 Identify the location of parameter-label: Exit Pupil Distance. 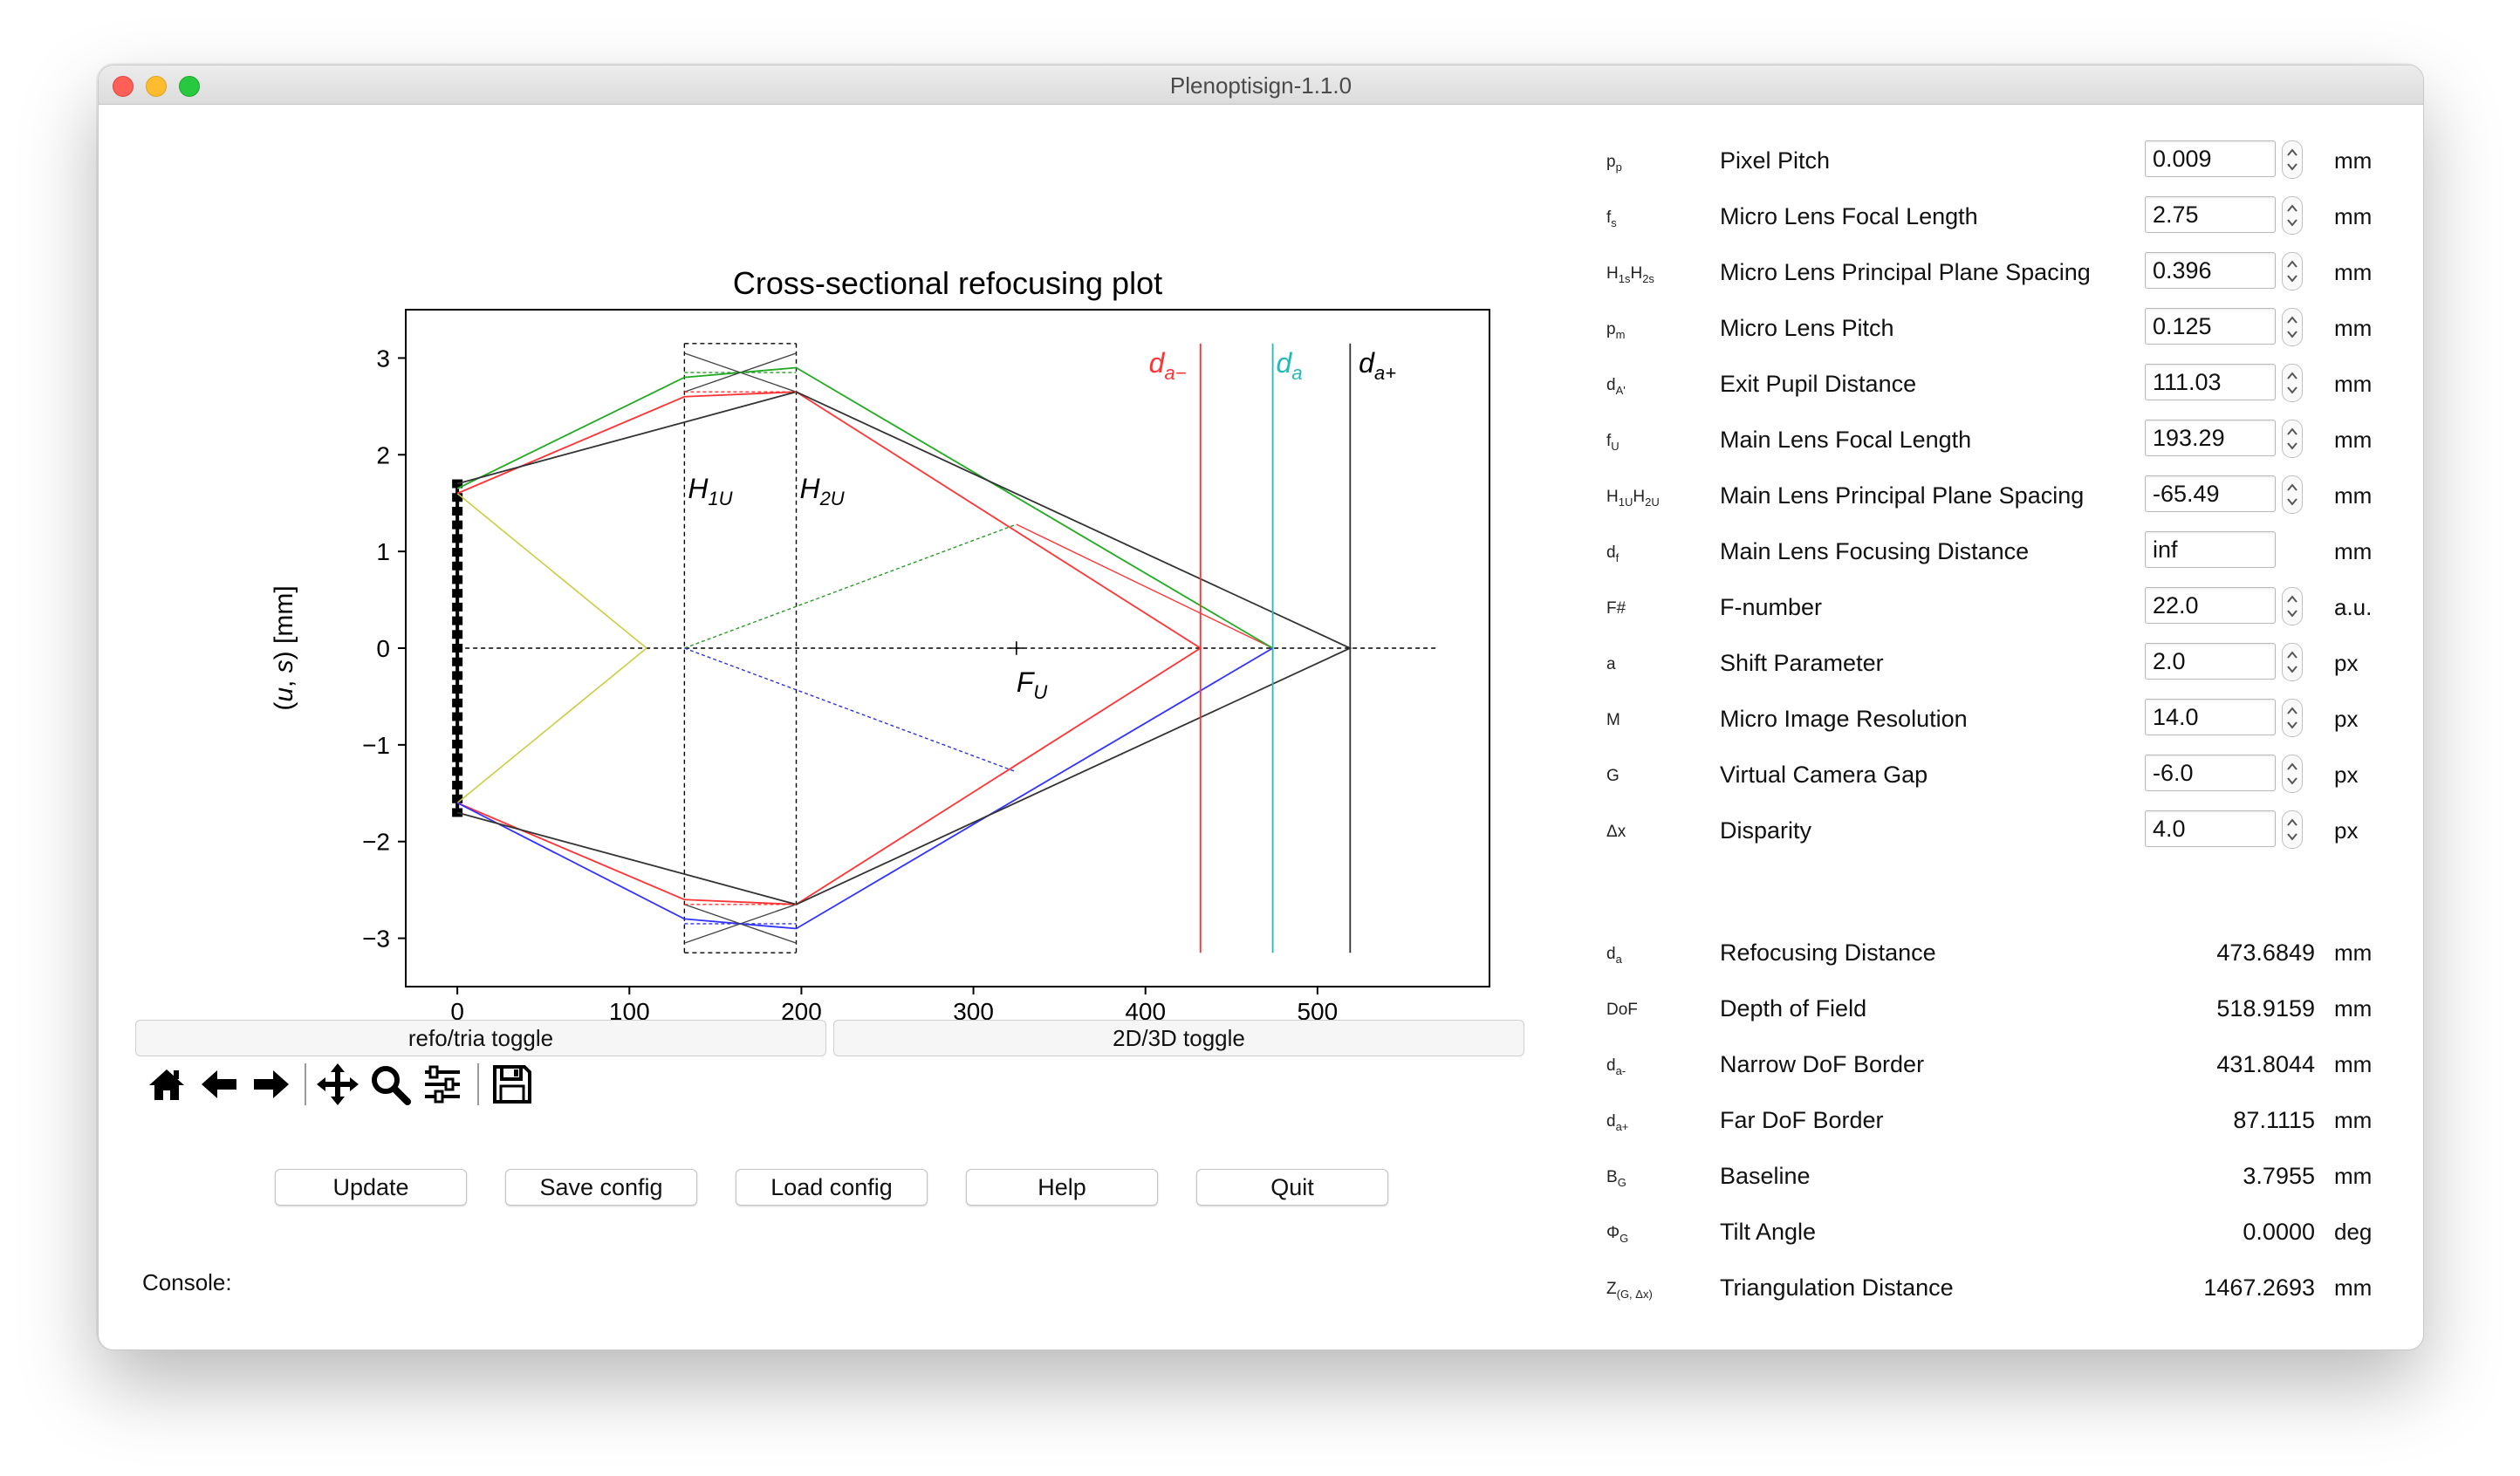
(1818, 384).